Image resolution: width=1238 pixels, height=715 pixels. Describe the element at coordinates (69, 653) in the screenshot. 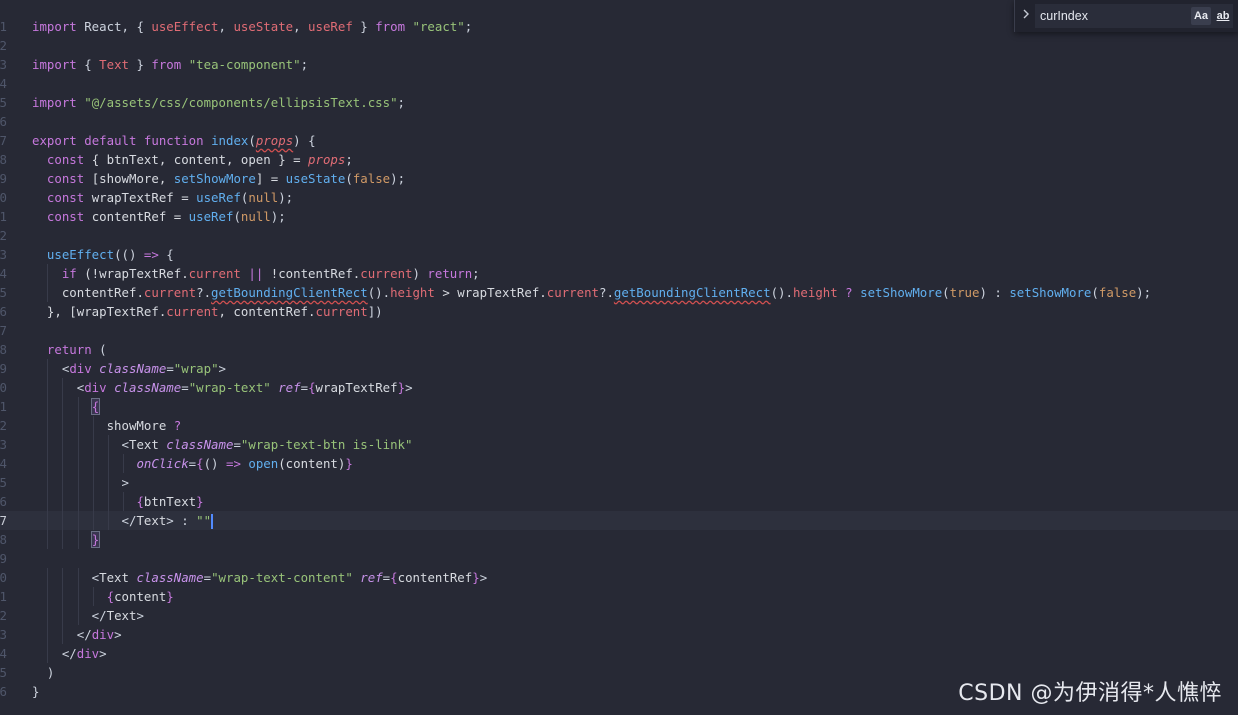

I see `code-content: </div>` at that location.